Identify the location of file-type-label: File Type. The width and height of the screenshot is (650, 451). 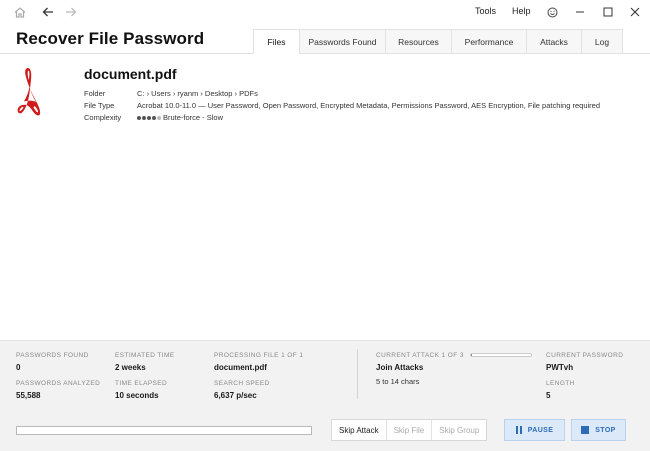
(99, 105).